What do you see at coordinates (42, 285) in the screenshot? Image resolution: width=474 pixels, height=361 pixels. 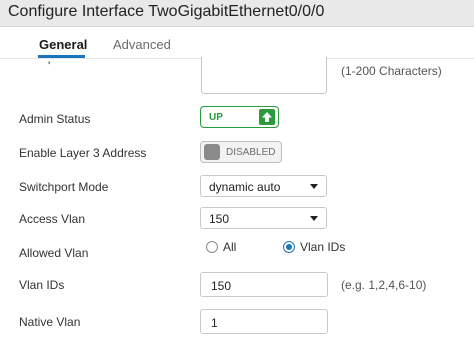 I see `vlan-ids-label: Vlan IDs` at bounding box center [42, 285].